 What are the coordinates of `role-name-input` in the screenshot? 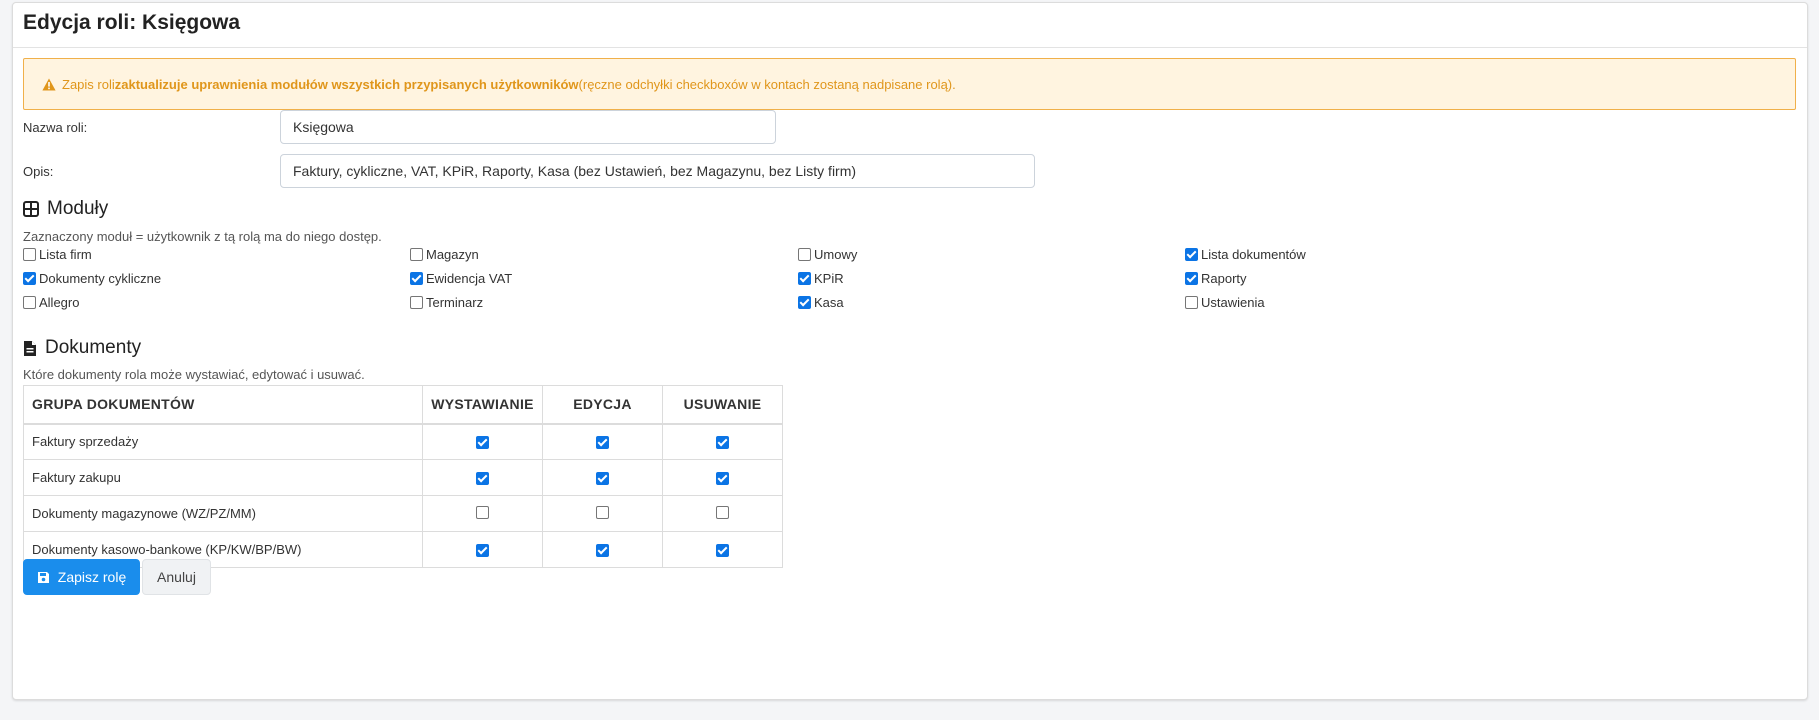 It's located at (528, 127).